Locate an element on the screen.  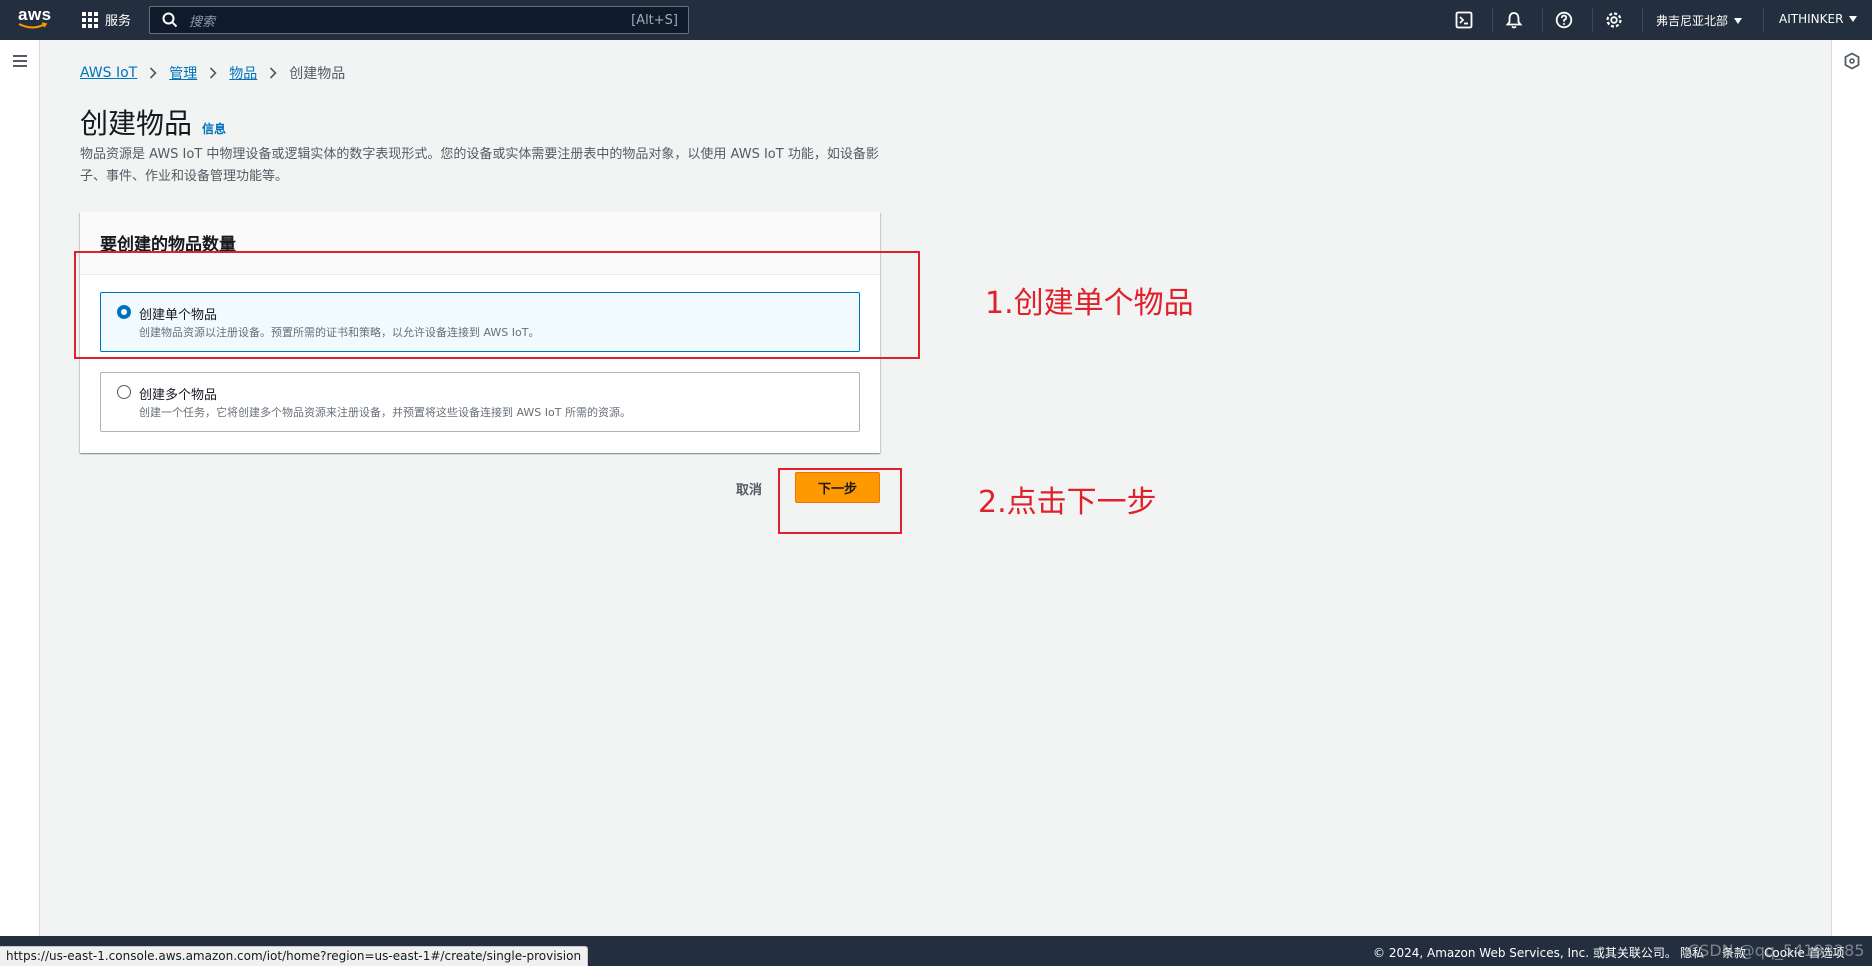
account-label: AITHINKER is located at coordinates (1811, 19).